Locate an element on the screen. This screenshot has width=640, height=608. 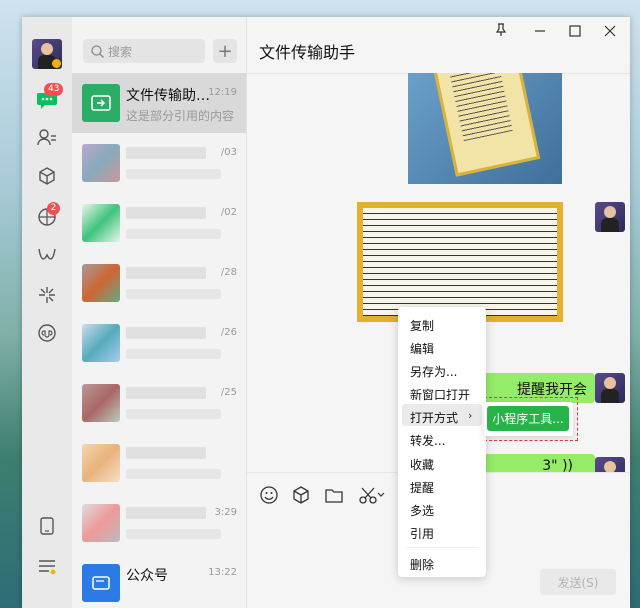
cube-icon is located at coordinates (301, 495).